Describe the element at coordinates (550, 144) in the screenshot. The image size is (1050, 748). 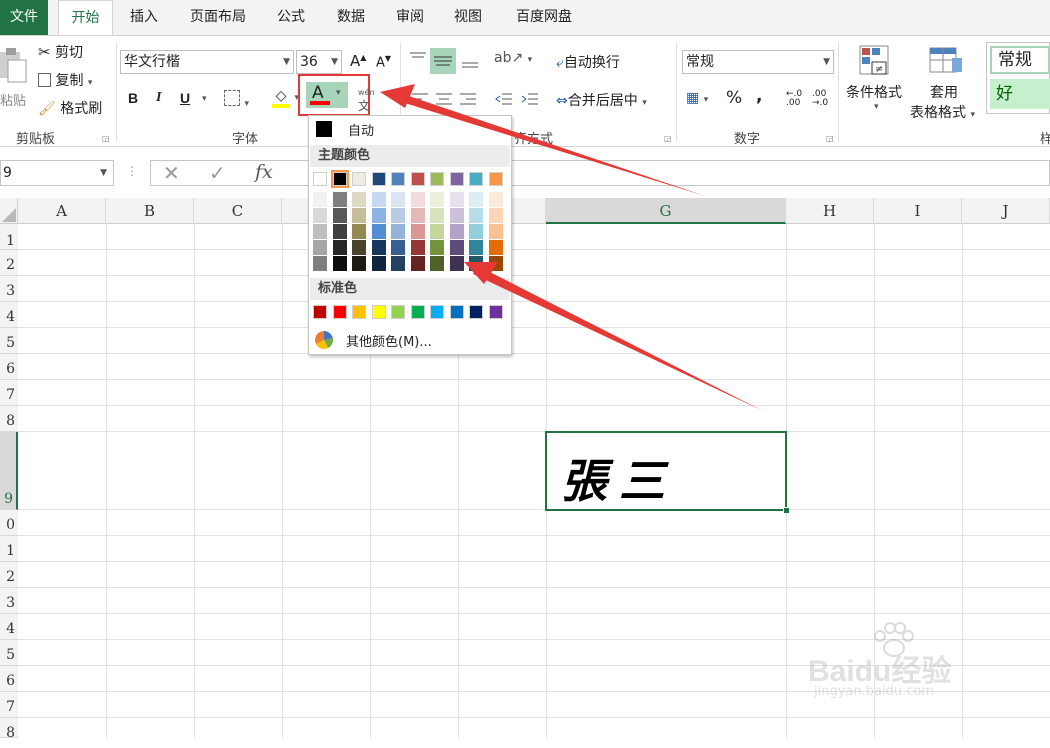
I see `arrow-to-font-color-icon` at that location.